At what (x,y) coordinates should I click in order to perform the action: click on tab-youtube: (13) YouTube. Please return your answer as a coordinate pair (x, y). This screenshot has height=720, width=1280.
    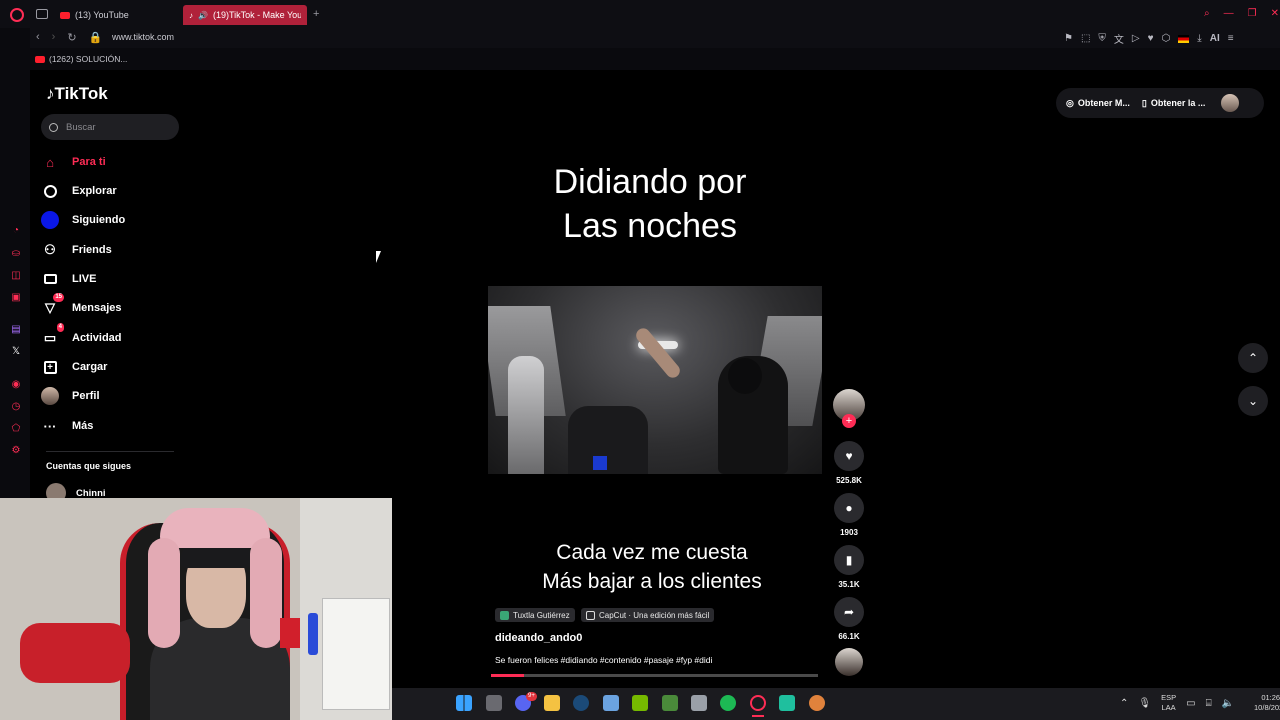
    Looking at the image, I should click on (117, 15).